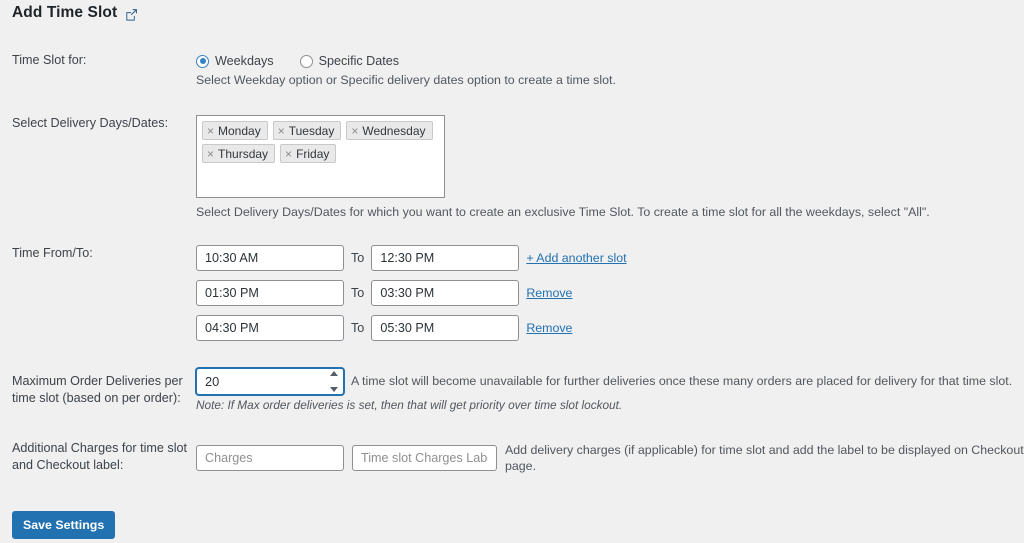 This screenshot has height=543, width=1024. What do you see at coordinates (202, 61) in the screenshot?
I see `radio-weekdays` at bounding box center [202, 61].